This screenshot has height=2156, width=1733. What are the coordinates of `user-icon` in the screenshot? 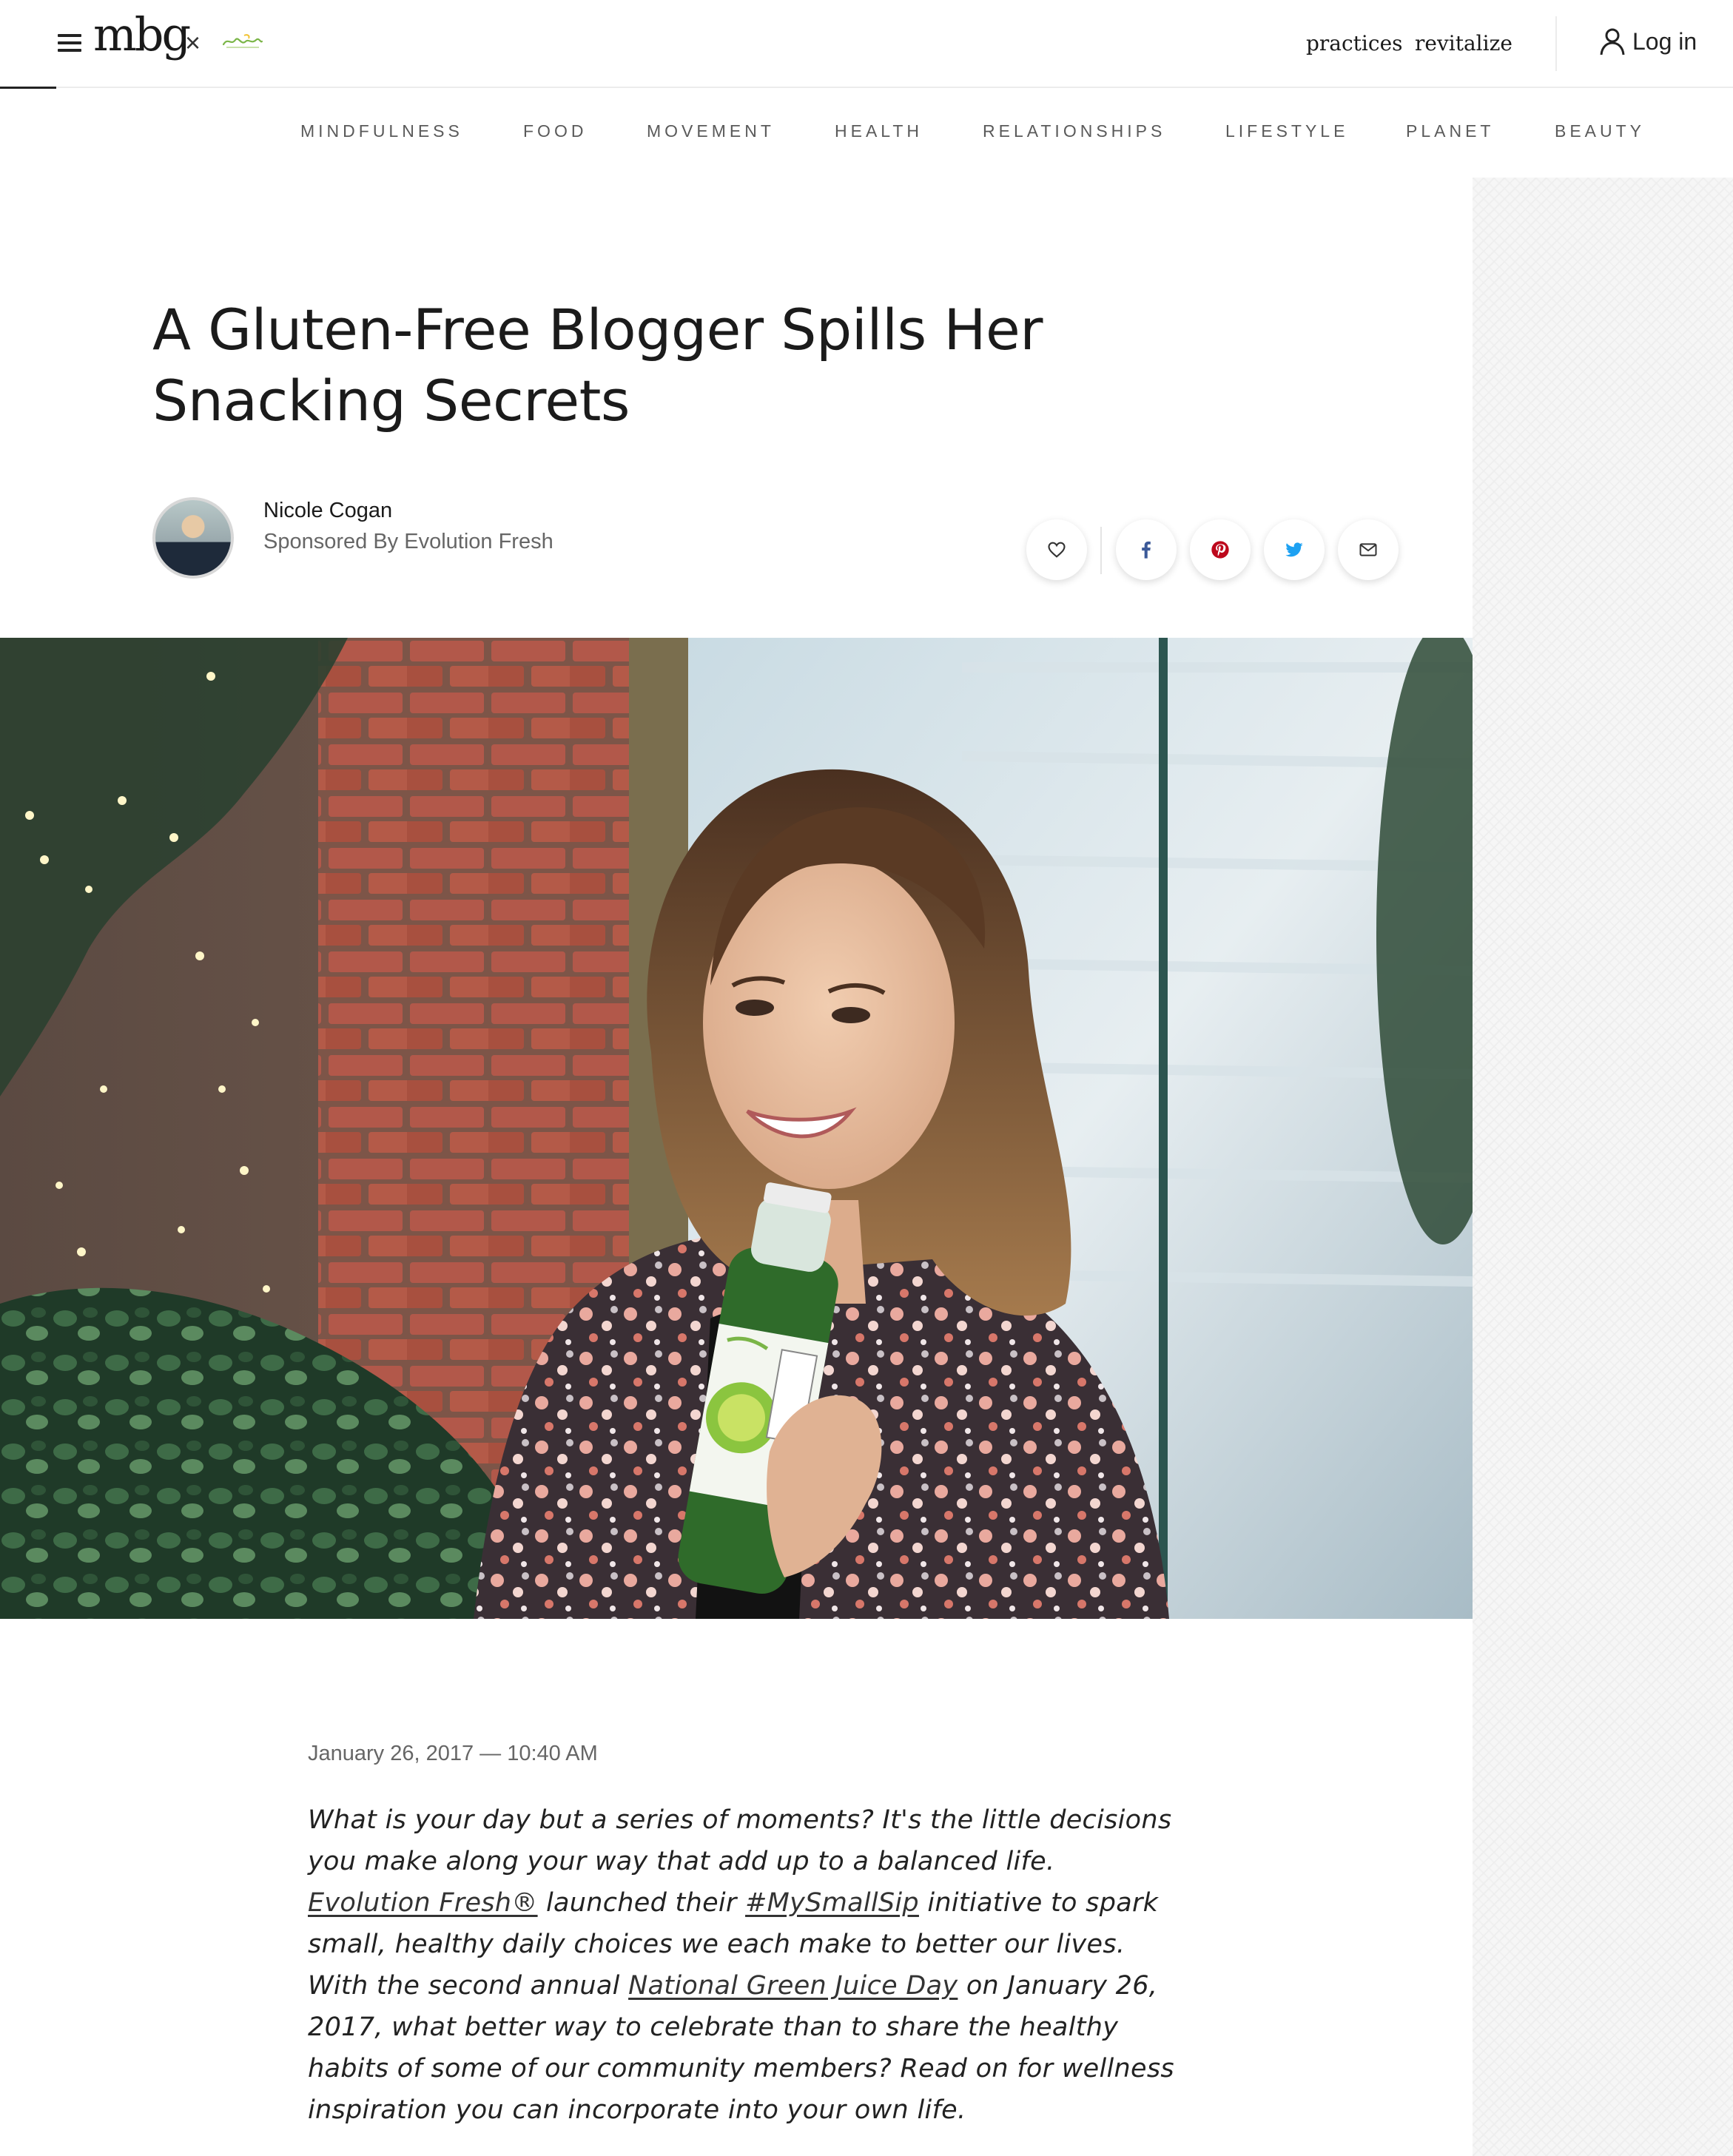 It's located at (1612, 41).